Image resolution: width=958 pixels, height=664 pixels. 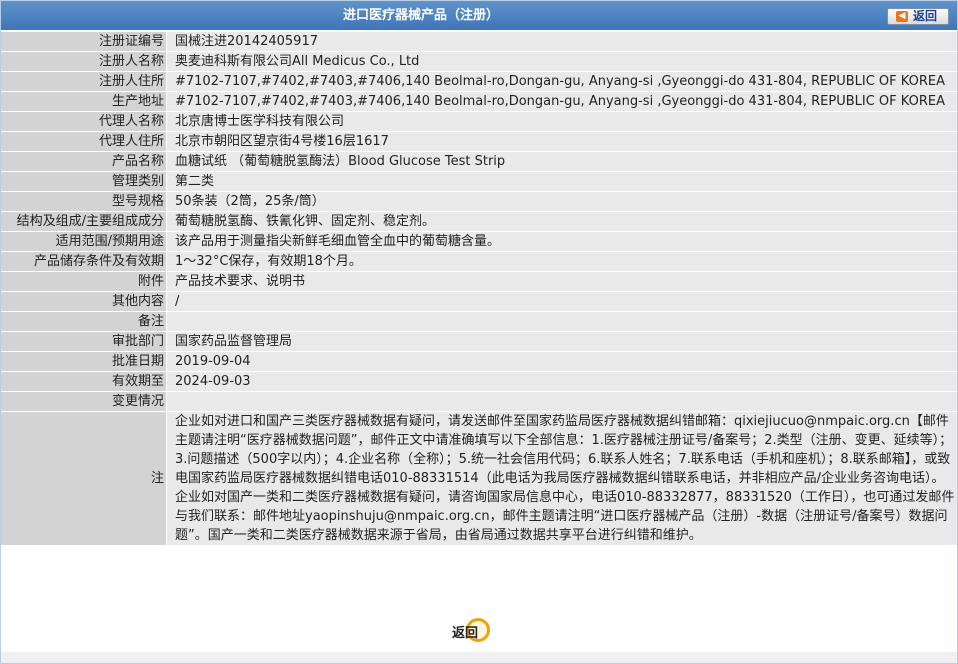 I want to click on field-value: 血糖试纸 （葡萄糖脱氢酶法）Blood Glucose Test Strip, so click(x=562, y=161).